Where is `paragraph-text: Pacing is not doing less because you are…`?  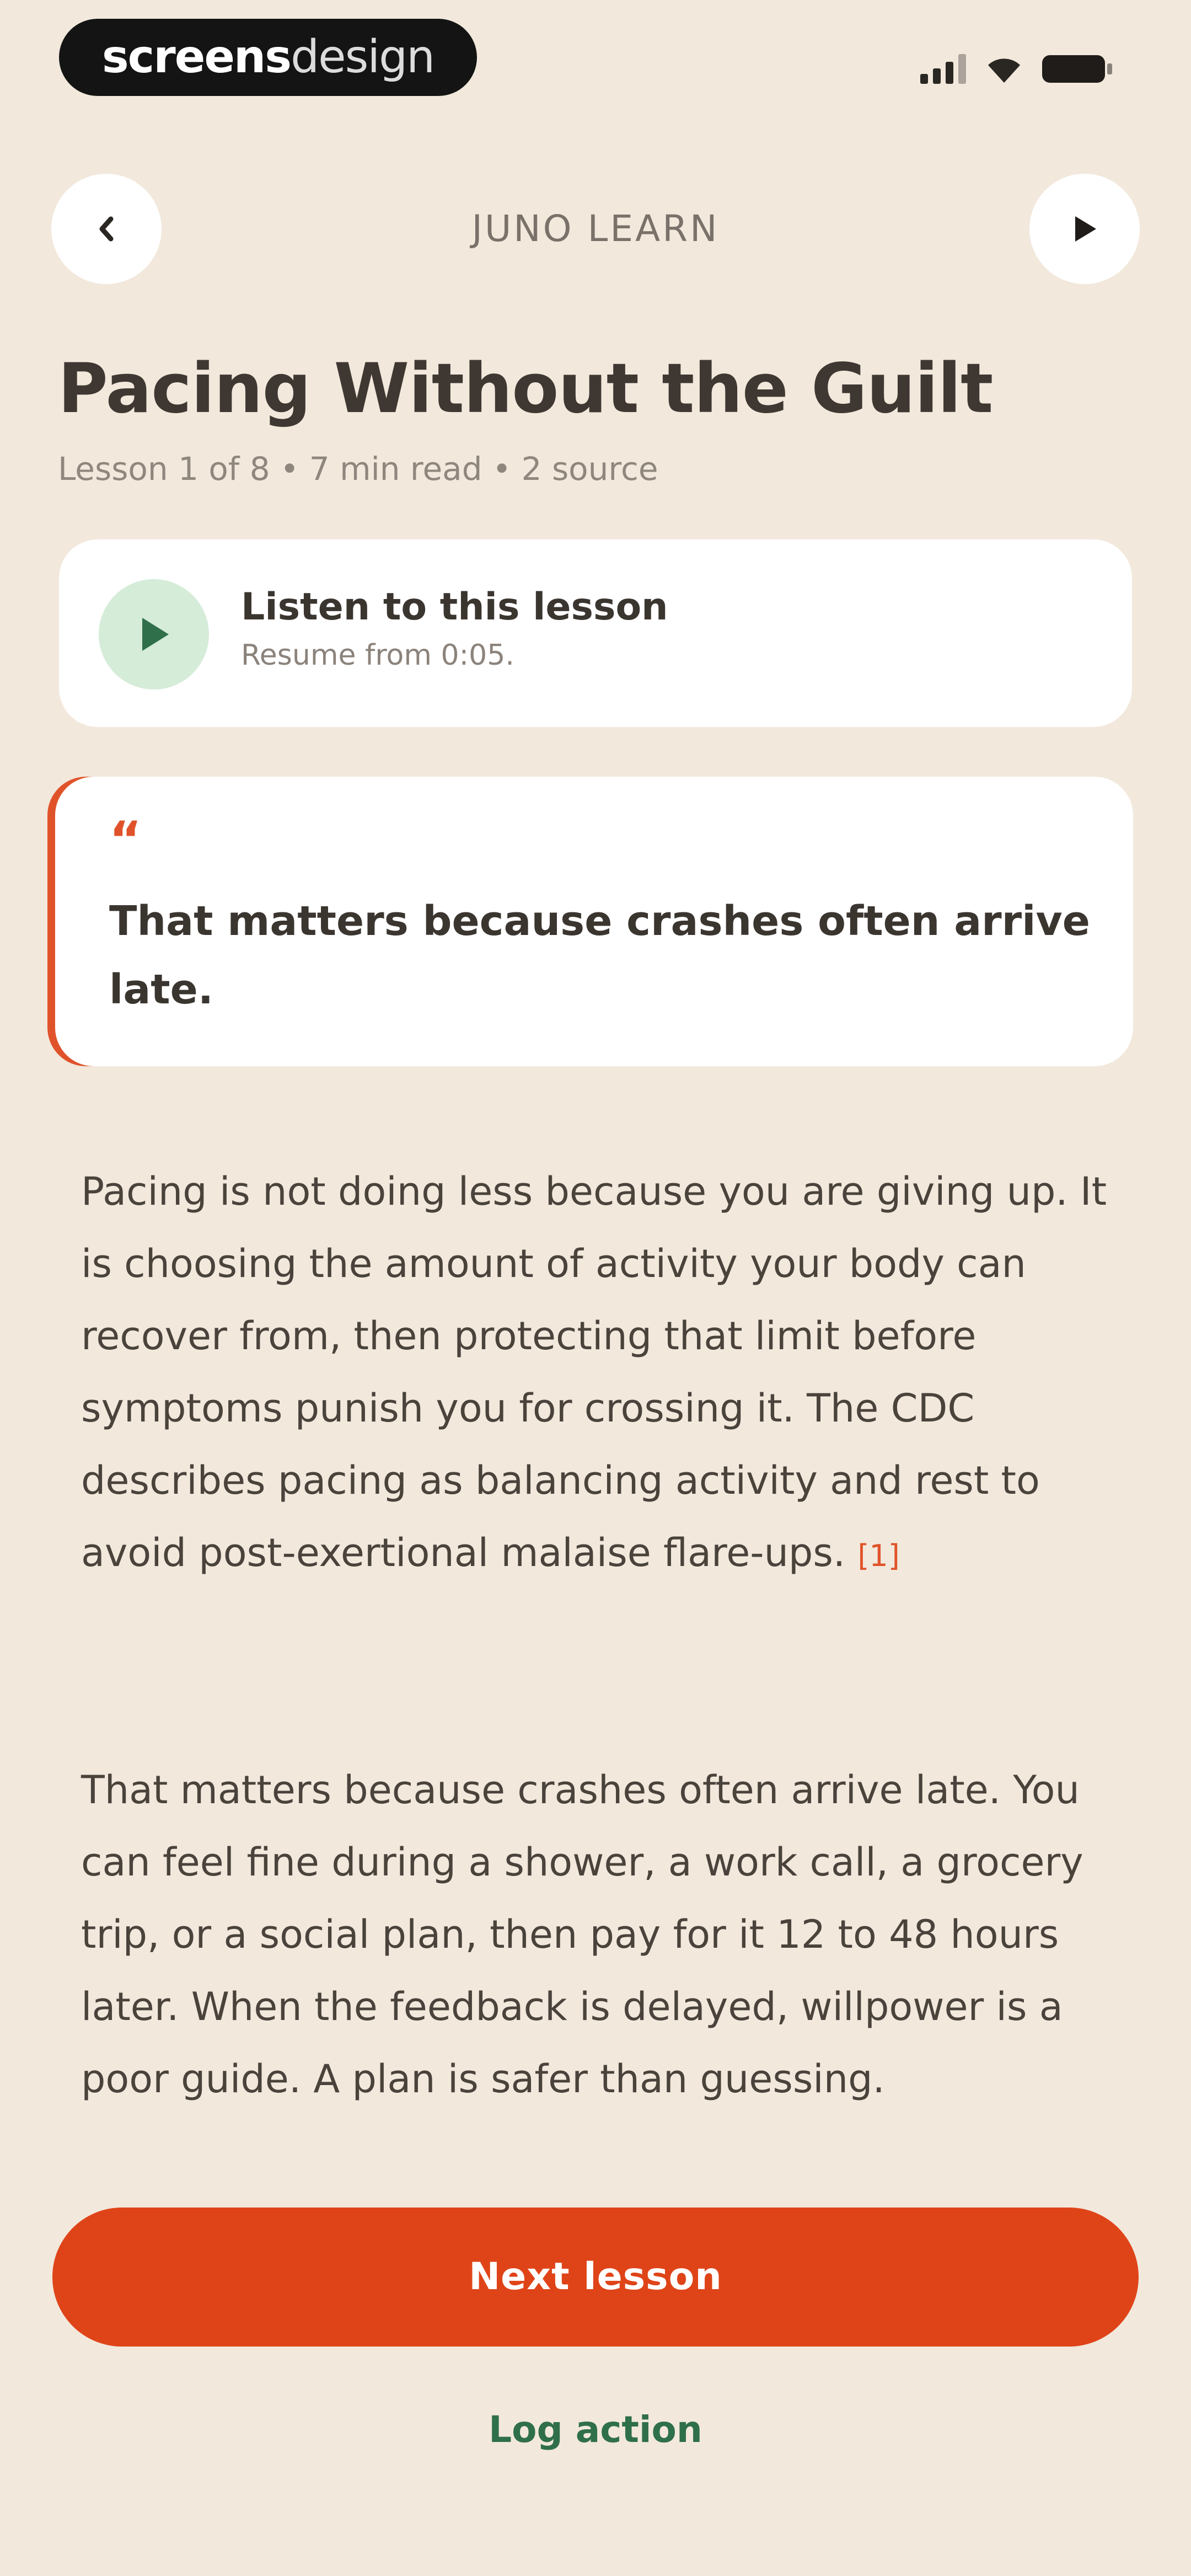
paragraph-text: Pacing is not doing less because you are… is located at coordinates (594, 1372).